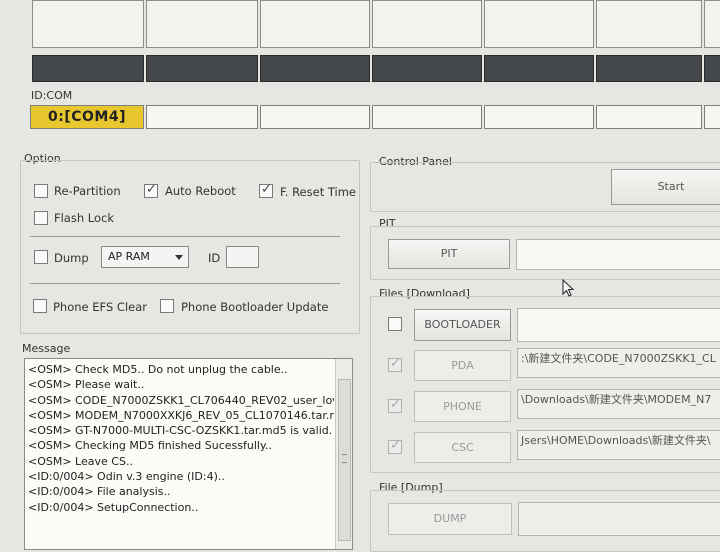 This screenshot has width=720, height=552. What do you see at coordinates (100, 307) in the screenshot?
I see `phone-efs-clear-label: Phone EFS Clear` at bounding box center [100, 307].